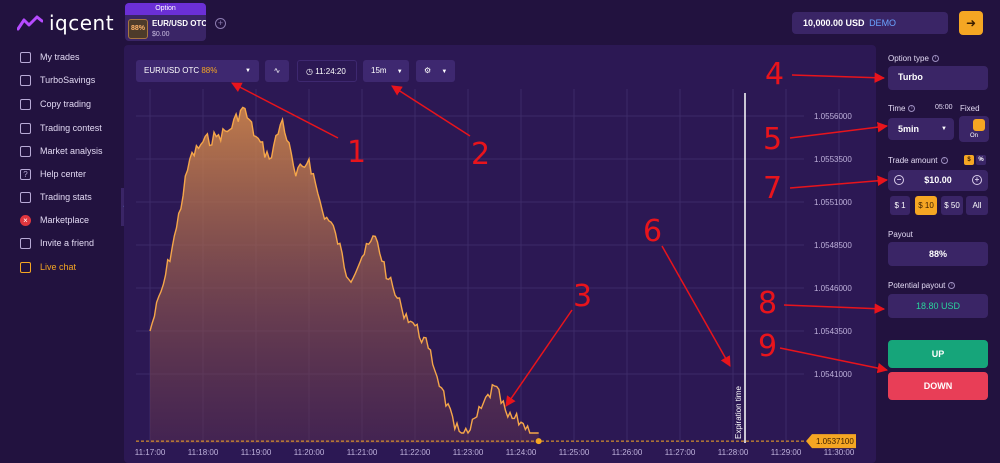 The width and height of the screenshot is (1000, 463). What do you see at coordinates (910, 77) in the screenshot?
I see `option-type-value: Turbo` at bounding box center [910, 77].